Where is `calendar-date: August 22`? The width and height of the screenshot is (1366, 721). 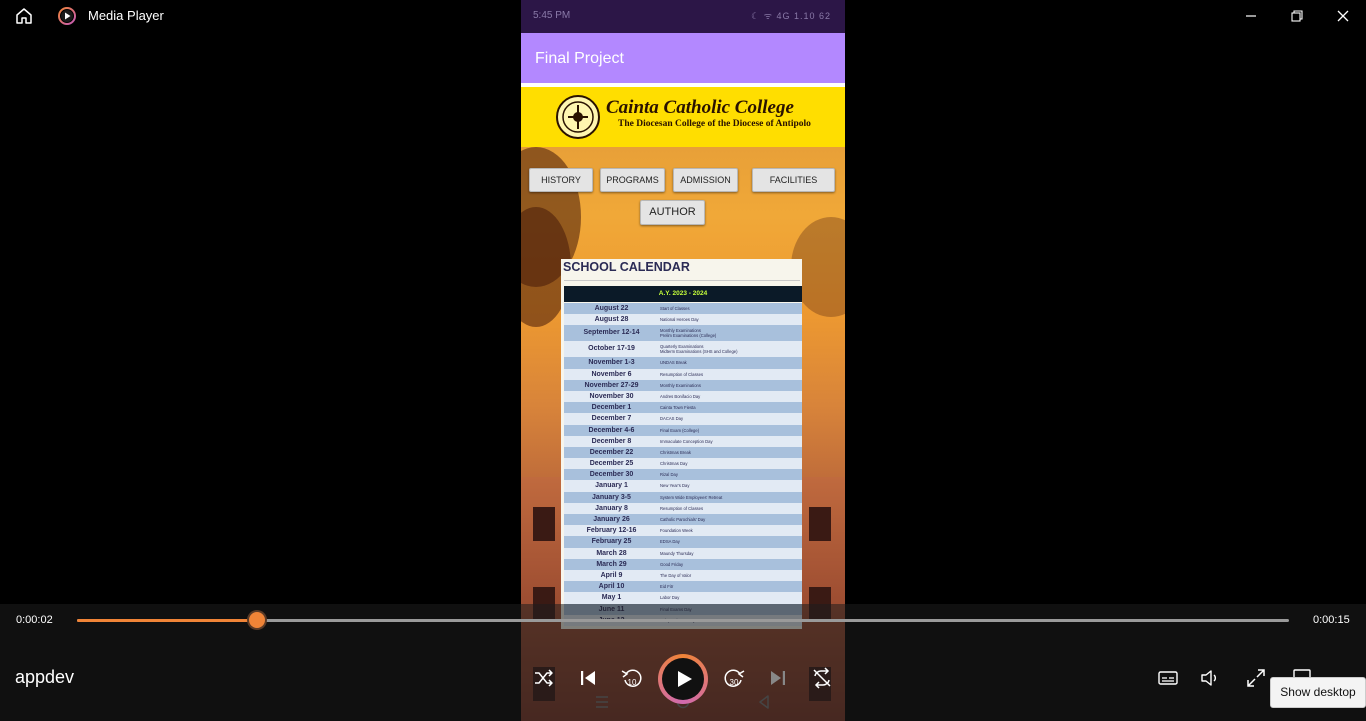 calendar-date: August 22 is located at coordinates (611, 308).